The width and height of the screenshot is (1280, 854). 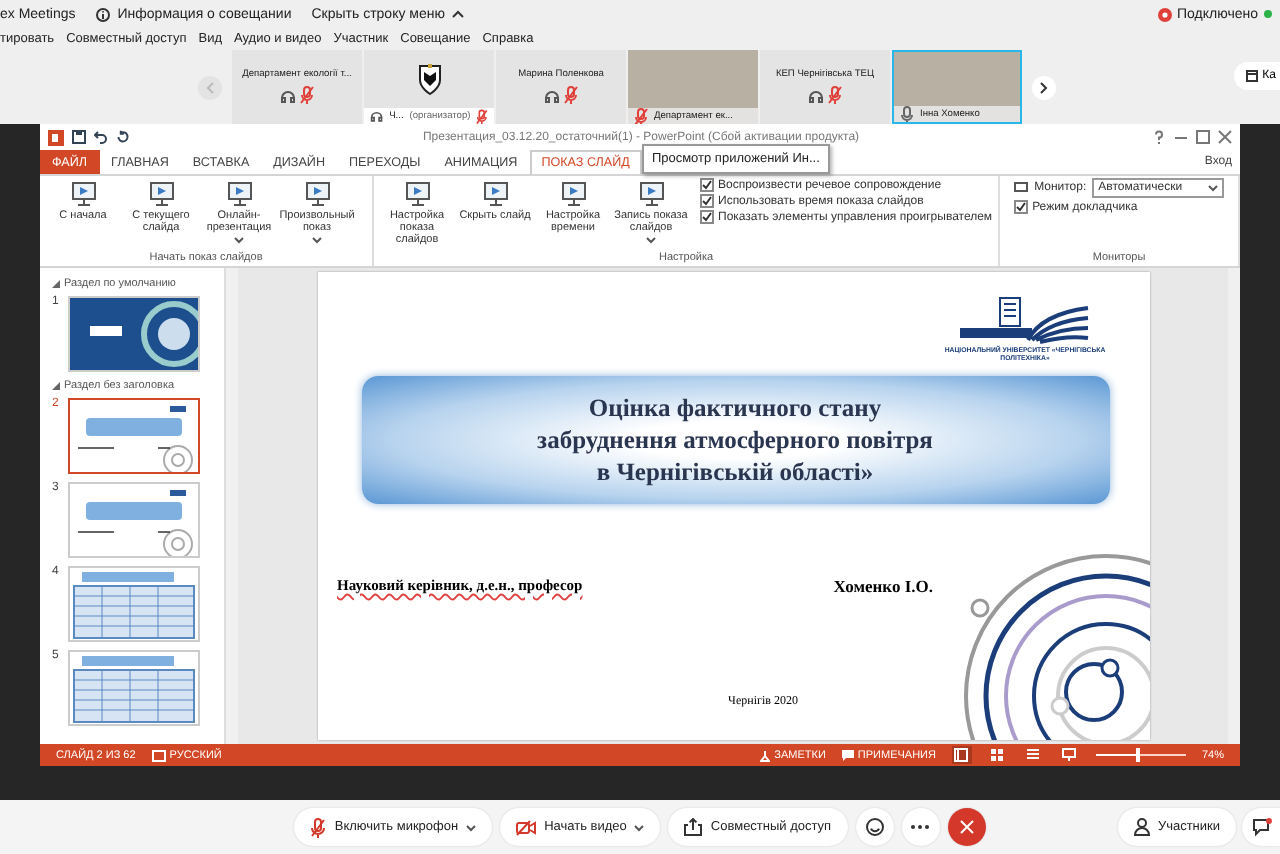 What do you see at coordinates (1164, 14) in the screenshot?
I see `record-icon` at bounding box center [1164, 14].